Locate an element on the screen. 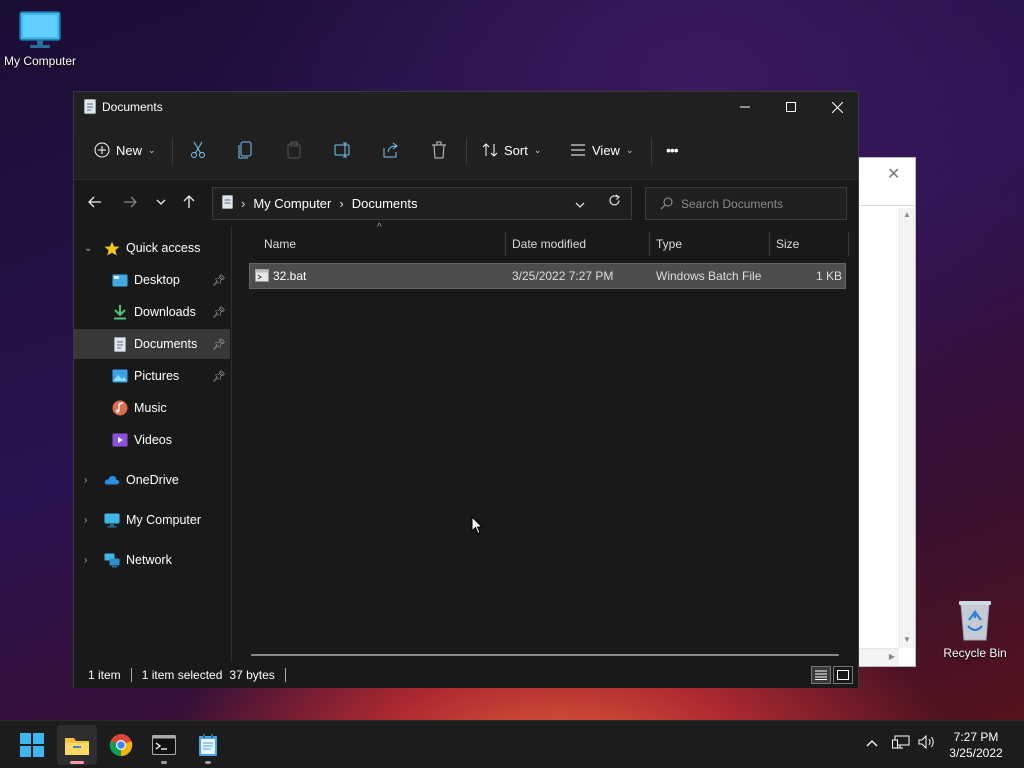  cut-button is located at coordinates (198, 150).